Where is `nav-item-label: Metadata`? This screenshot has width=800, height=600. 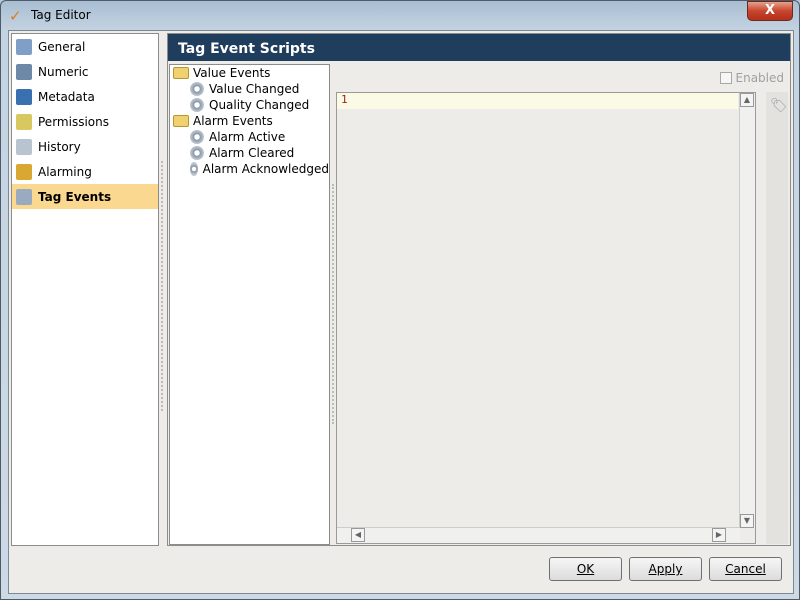
nav-item-label: Metadata is located at coordinates (66, 96).